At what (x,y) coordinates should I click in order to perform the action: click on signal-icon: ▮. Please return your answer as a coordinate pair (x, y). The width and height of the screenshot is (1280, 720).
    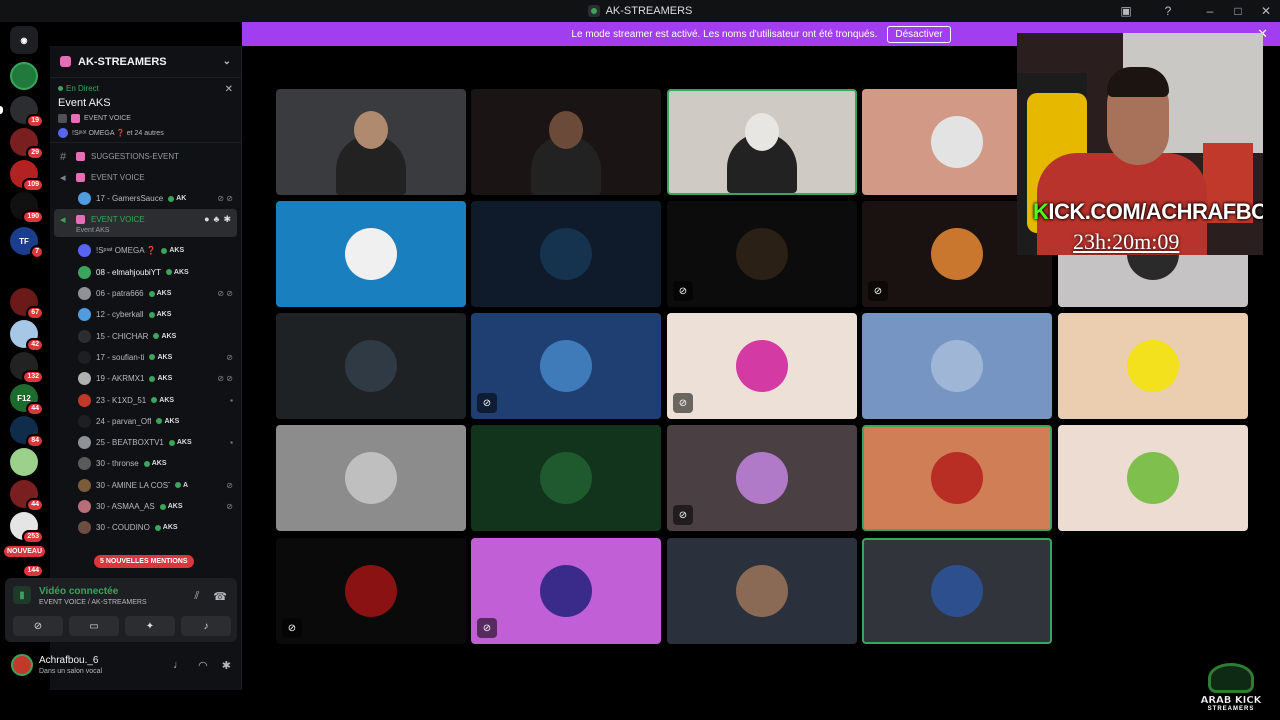
    Looking at the image, I should click on (22, 595).